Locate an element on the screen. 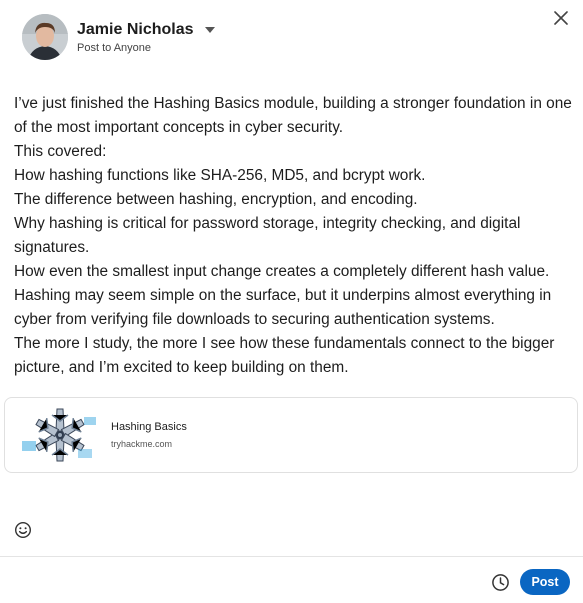  link-domain: tryhackme.com is located at coordinates (142, 444).